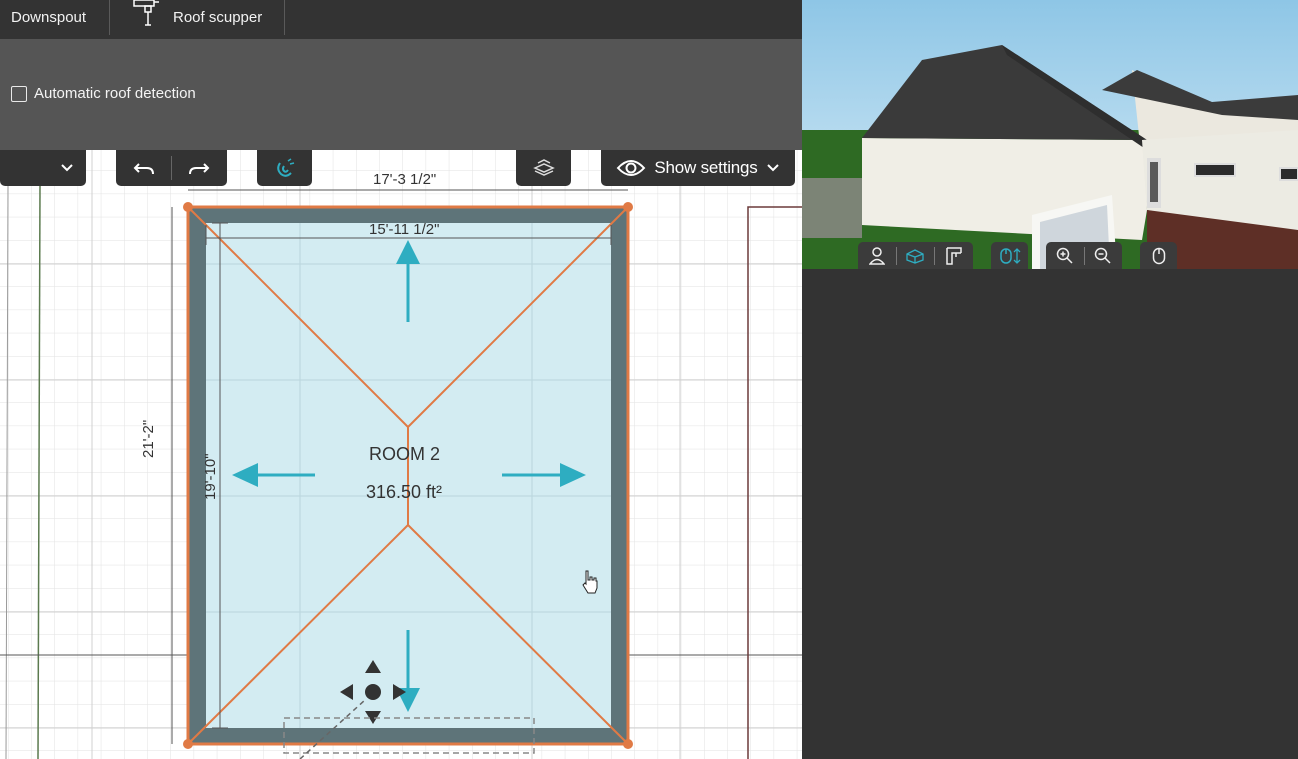 Image resolution: width=1298 pixels, height=759 pixels. I want to click on magnet-snap-button, so click(284, 168).